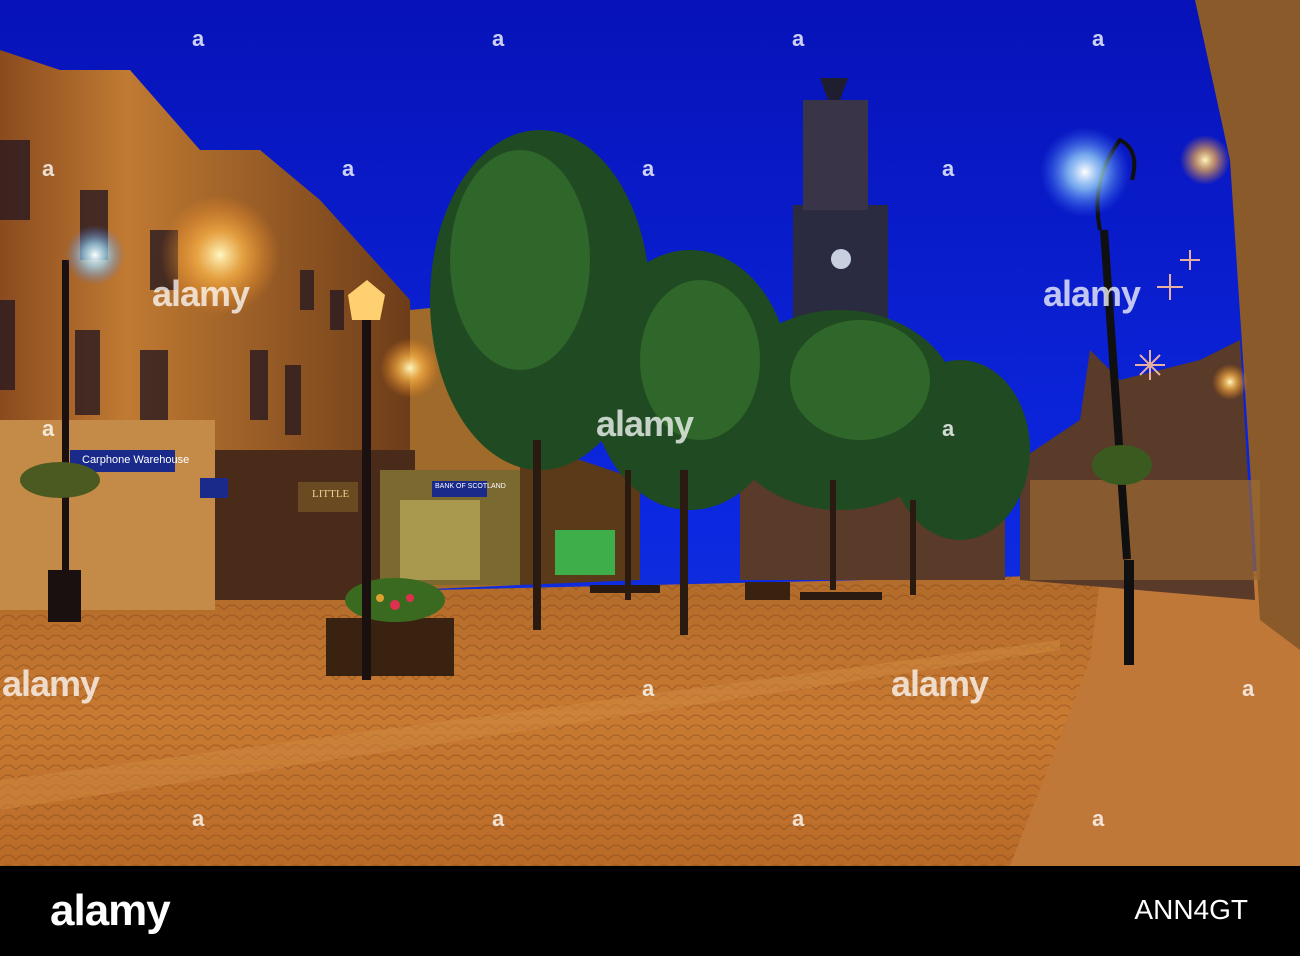  I want to click on image-id: ANN4GT, so click(1191, 909).